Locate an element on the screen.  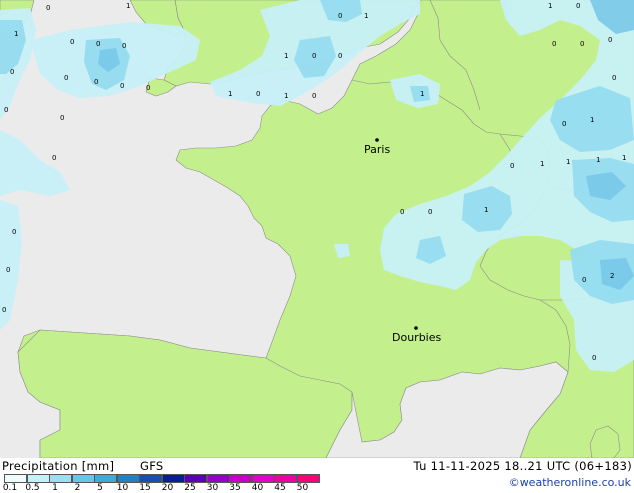
credit-link: ©weatheronline.co.uk is located at coordinates (570, 482).